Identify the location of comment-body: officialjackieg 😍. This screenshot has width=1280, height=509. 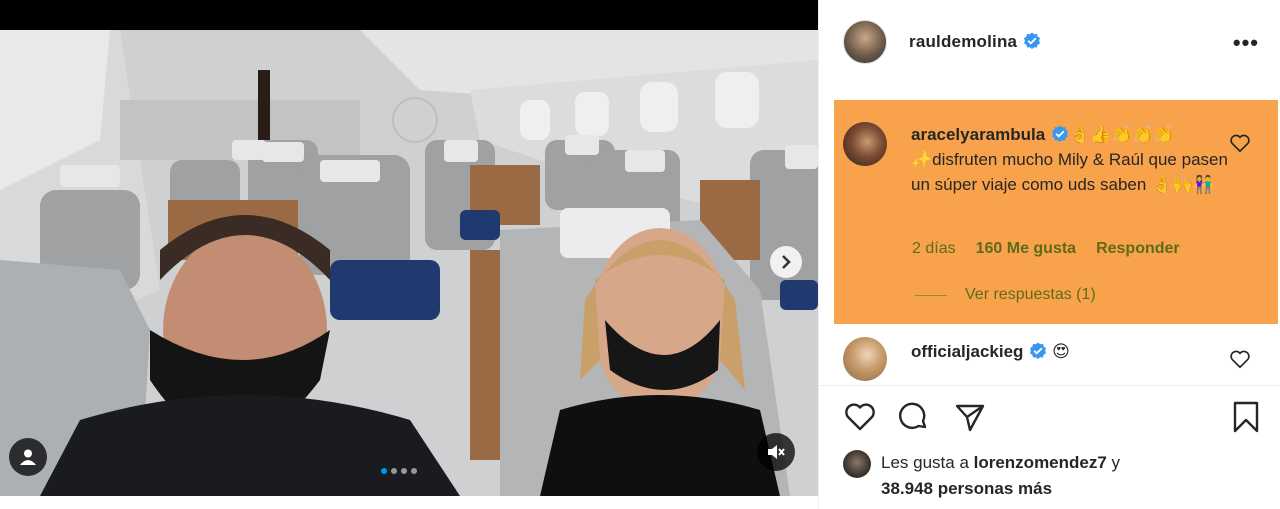
(1071, 359).